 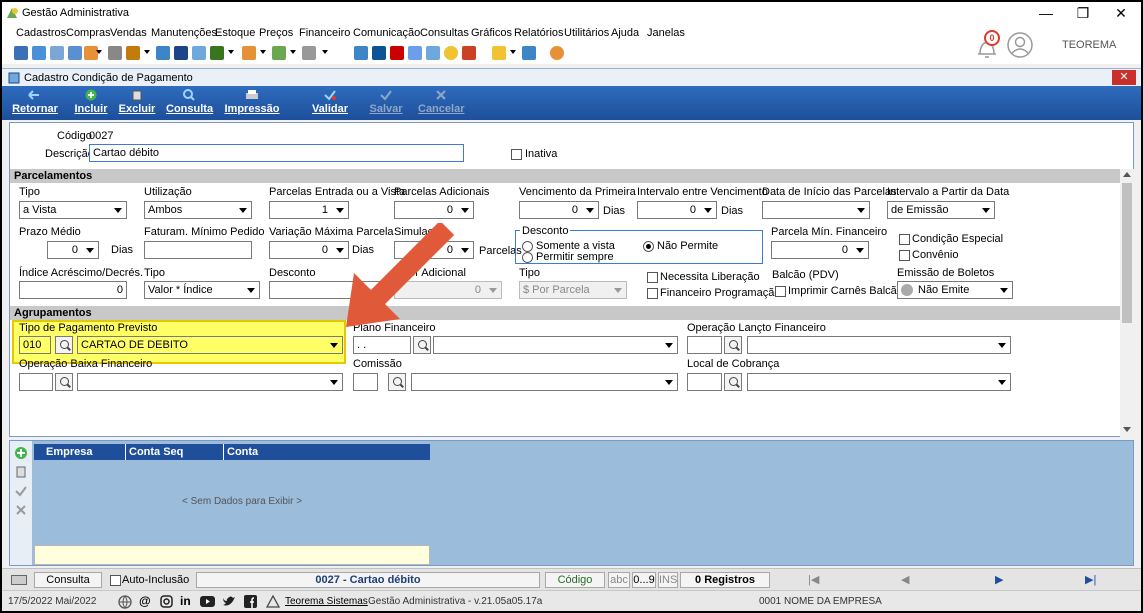 What do you see at coordinates (21, 53) in the screenshot?
I see `tool-new-icon` at bounding box center [21, 53].